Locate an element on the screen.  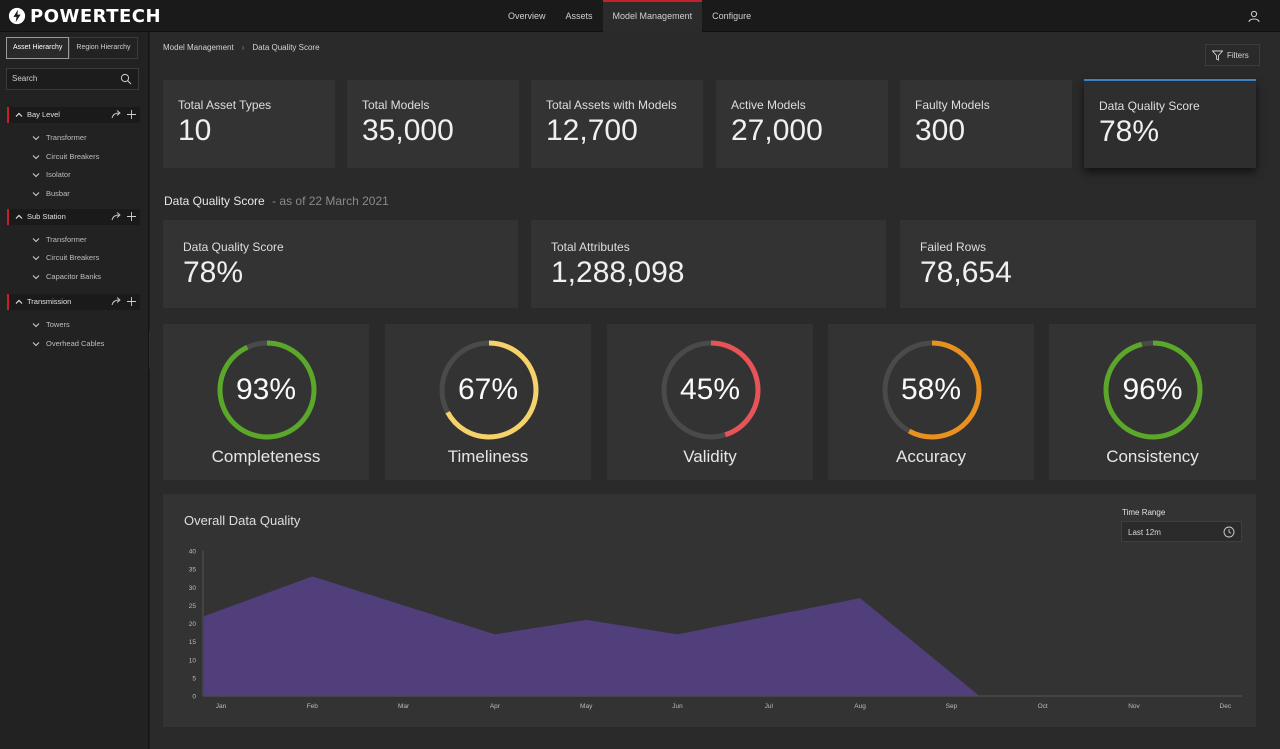
kpi-label: Active Models is located at coordinates (768, 105).